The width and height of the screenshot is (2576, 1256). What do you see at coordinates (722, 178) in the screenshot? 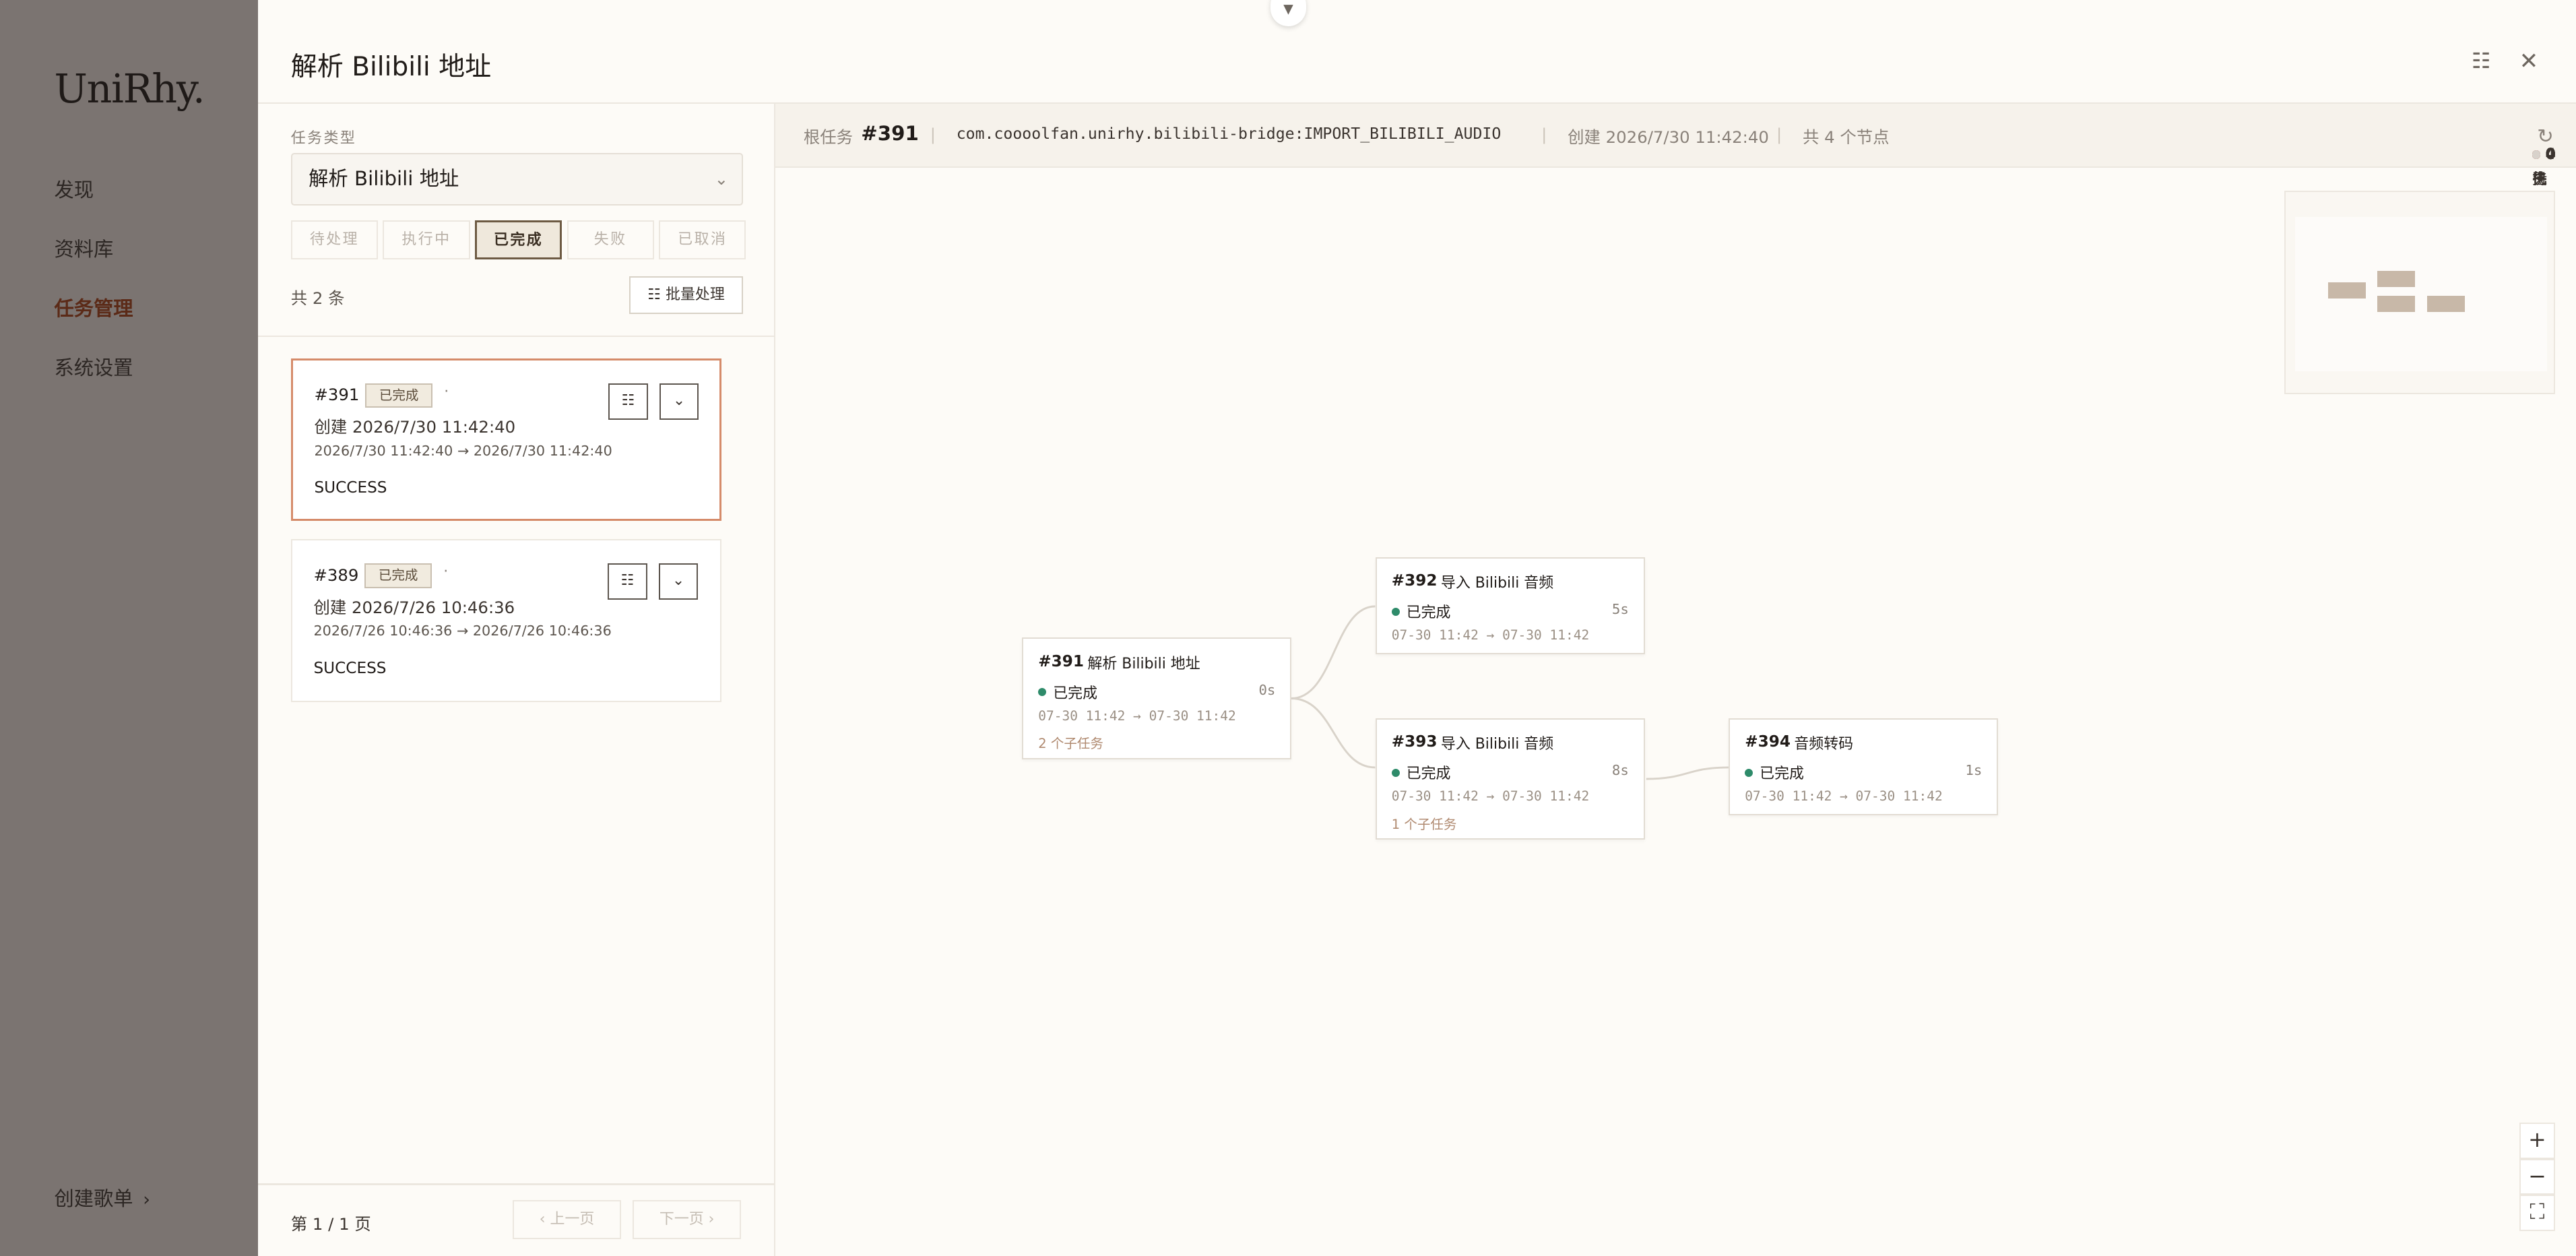
I see `chevron-down-icon: ⌄` at bounding box center [722, 178].